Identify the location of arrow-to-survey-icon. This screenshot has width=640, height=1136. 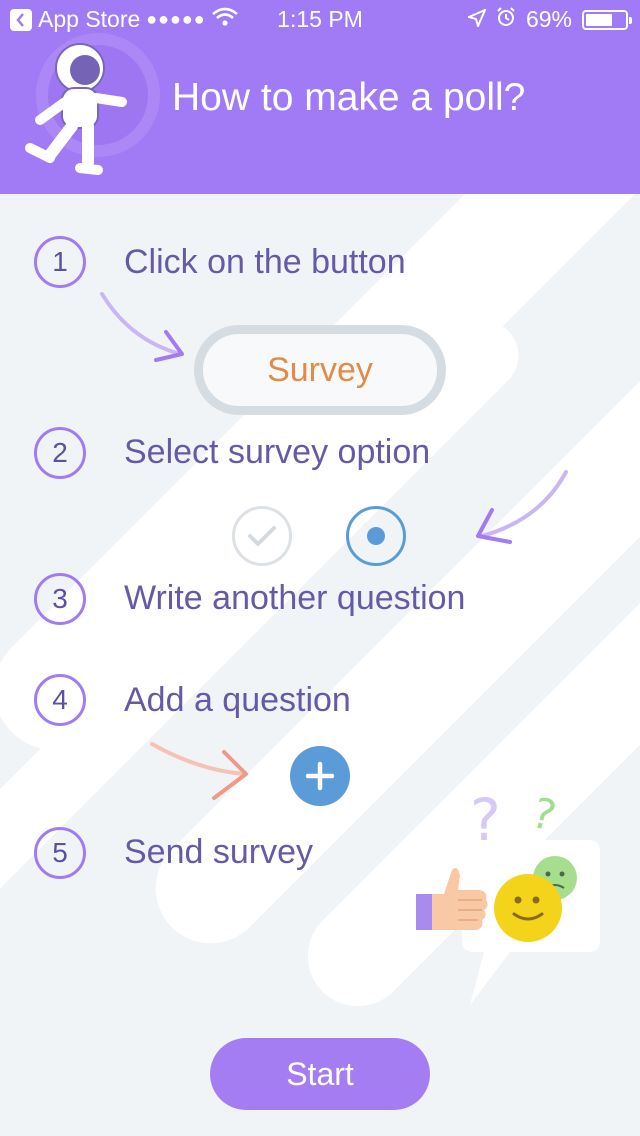
(142, 327).